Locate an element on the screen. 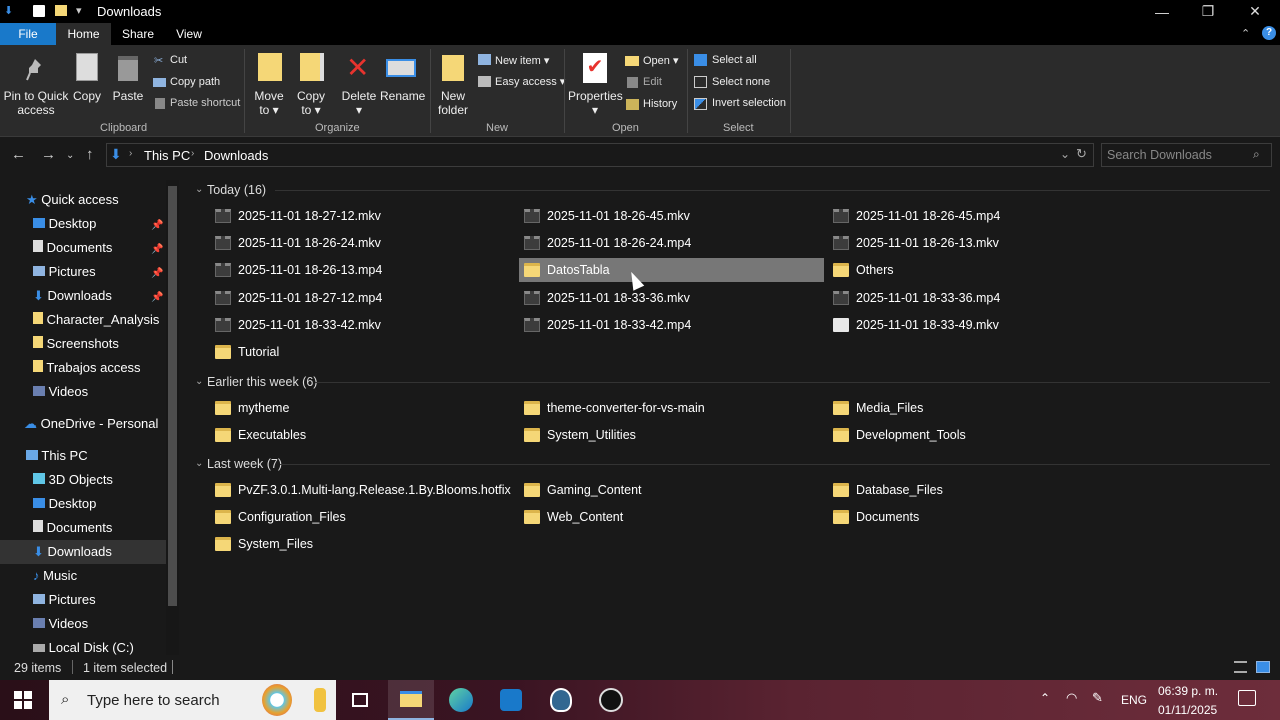 The height and width of the screenshot is (720, 1280). nav-this-pc: This PC is located at coordinates (57, 456).